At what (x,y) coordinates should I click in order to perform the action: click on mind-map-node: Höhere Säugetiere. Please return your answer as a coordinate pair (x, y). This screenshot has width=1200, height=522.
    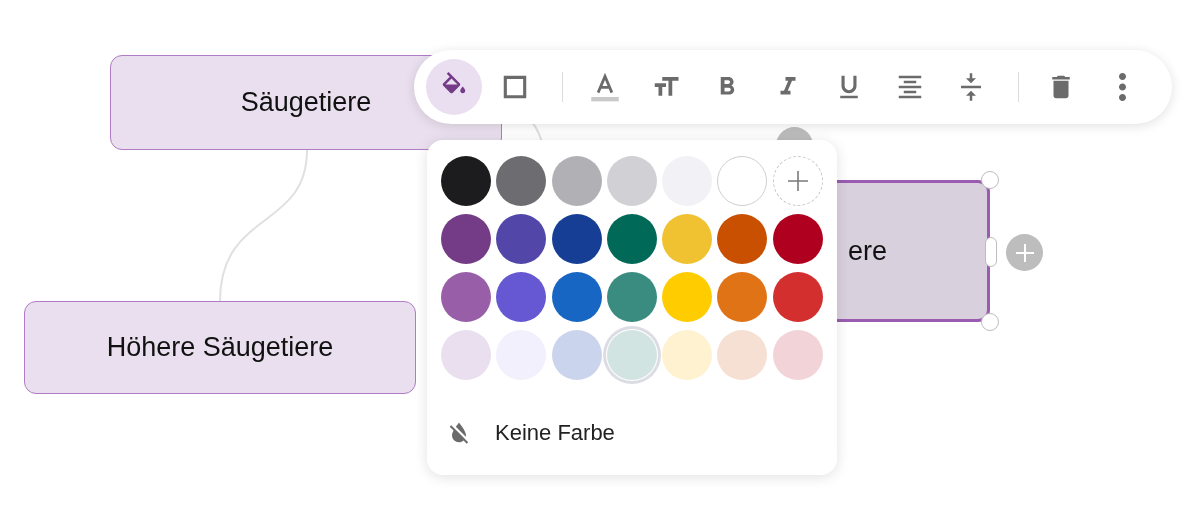
    Looking at the image, I should click on (220, 347).